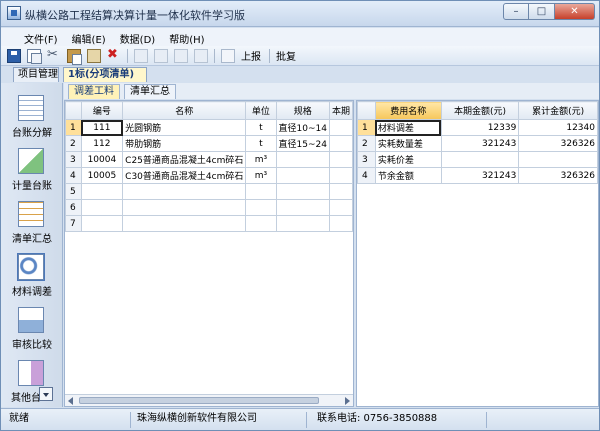 The width and height of the screenshot is (600, 431). What do you see at coordinates (251, 55) in the screenshot?
I see `report-button: 上报` at bounding box center [251, 55].